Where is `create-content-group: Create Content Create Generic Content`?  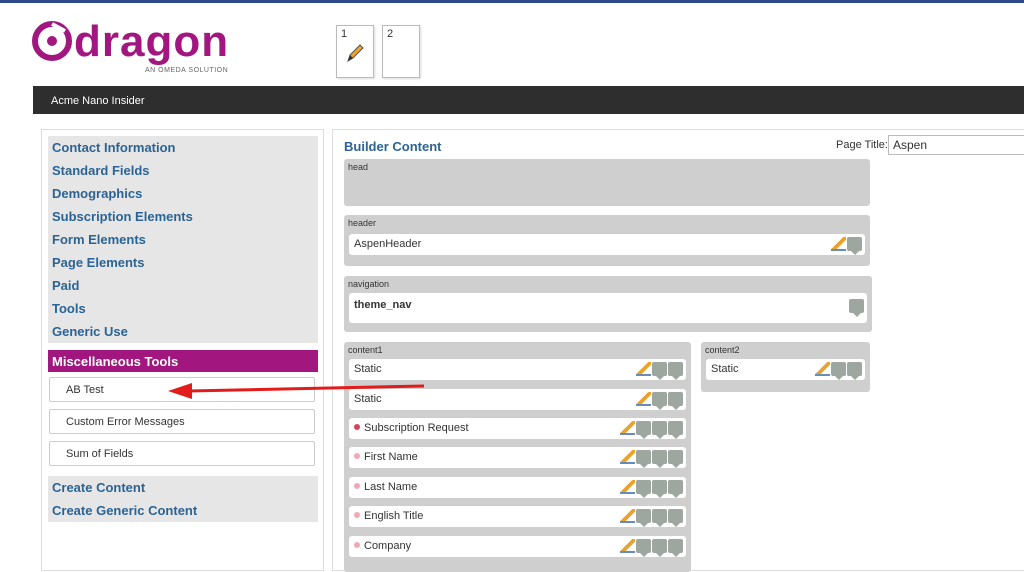
create-content-group: Create Content Create Generic Content is located at coordinates (183, 499).